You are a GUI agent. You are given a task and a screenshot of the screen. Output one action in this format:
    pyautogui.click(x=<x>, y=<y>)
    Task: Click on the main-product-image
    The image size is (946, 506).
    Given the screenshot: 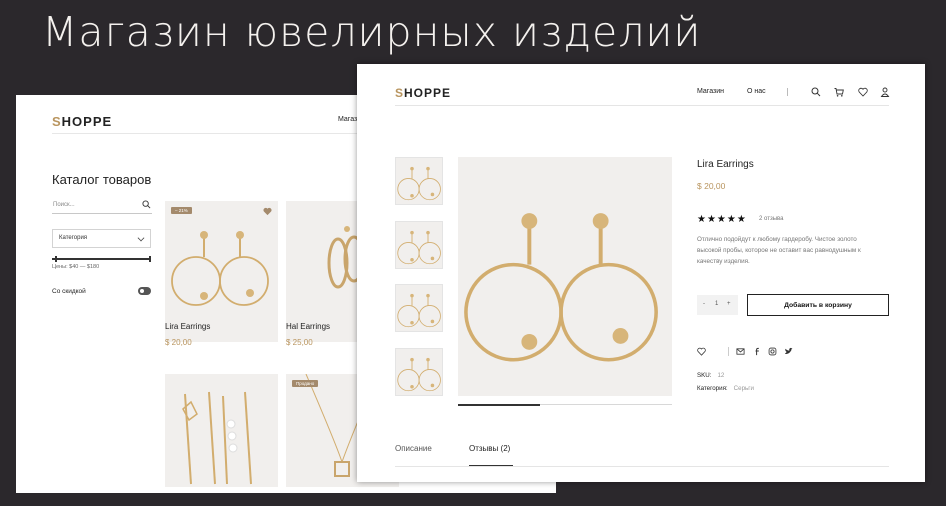 What is the action you would take?
    pyautogui.click(x=565, y=276)
    